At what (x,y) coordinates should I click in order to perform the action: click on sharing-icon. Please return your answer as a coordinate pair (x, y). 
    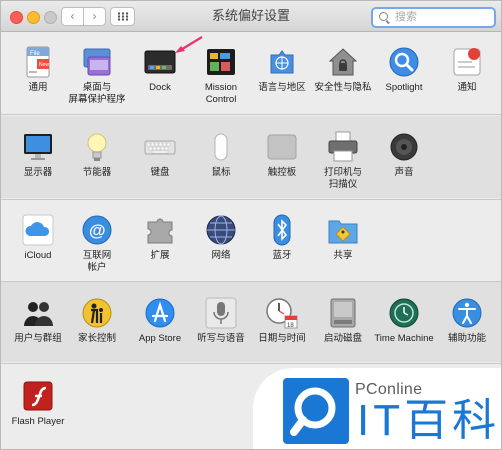
    Looking at the image, I should click on (343, 230).